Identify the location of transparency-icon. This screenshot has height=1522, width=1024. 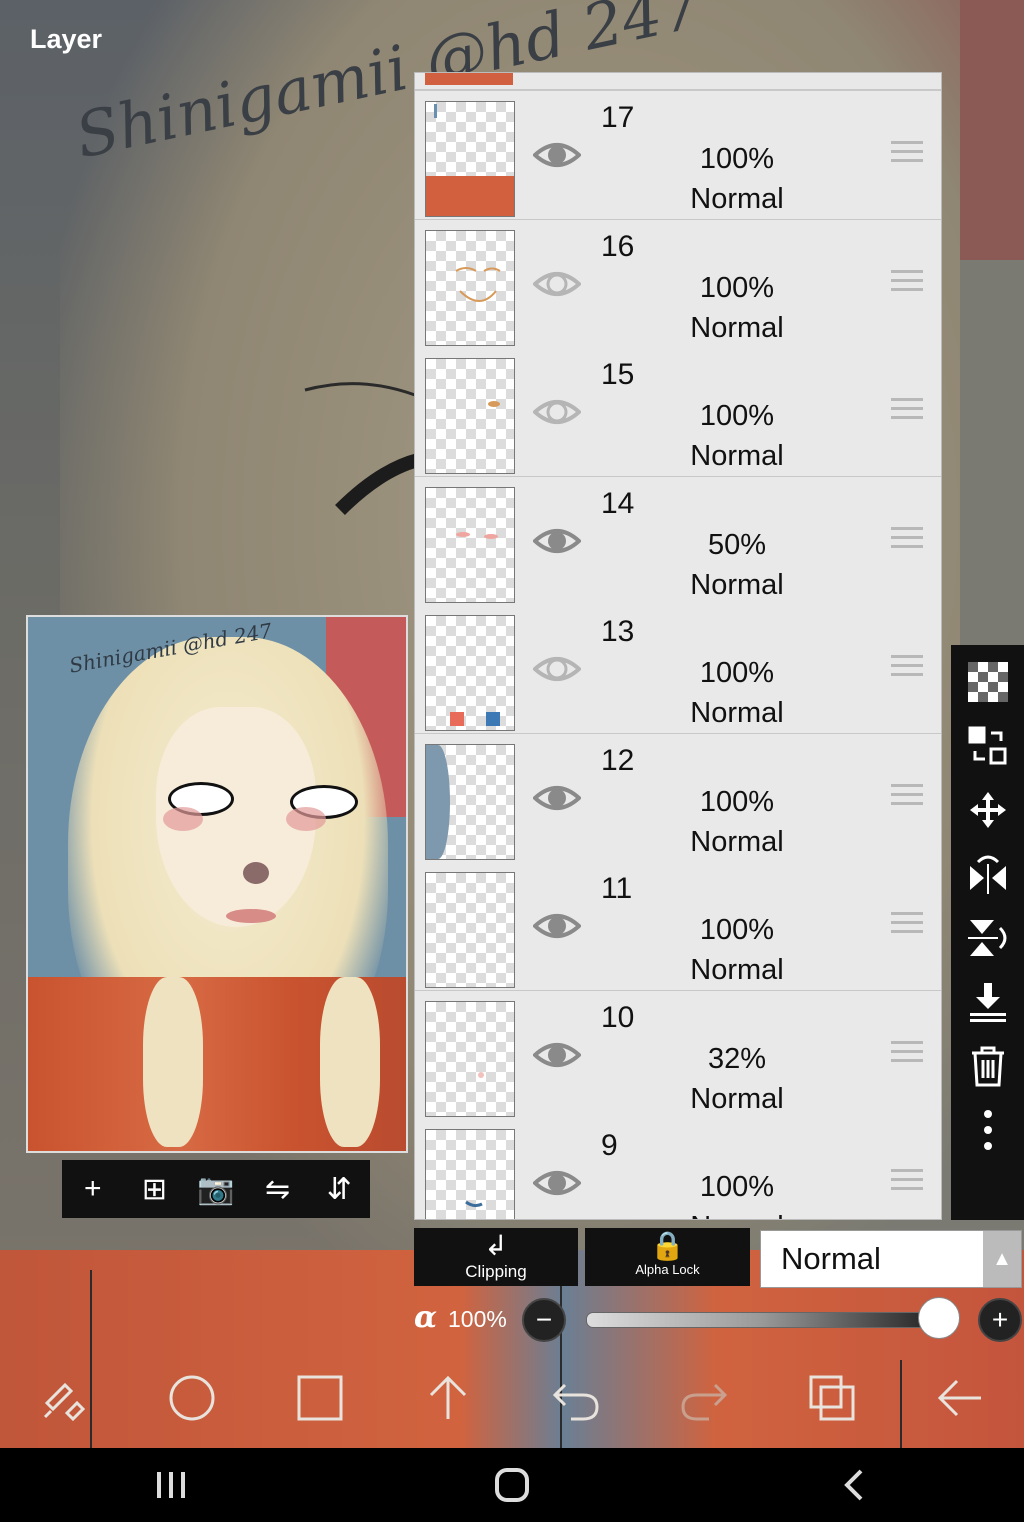
(988, 682).